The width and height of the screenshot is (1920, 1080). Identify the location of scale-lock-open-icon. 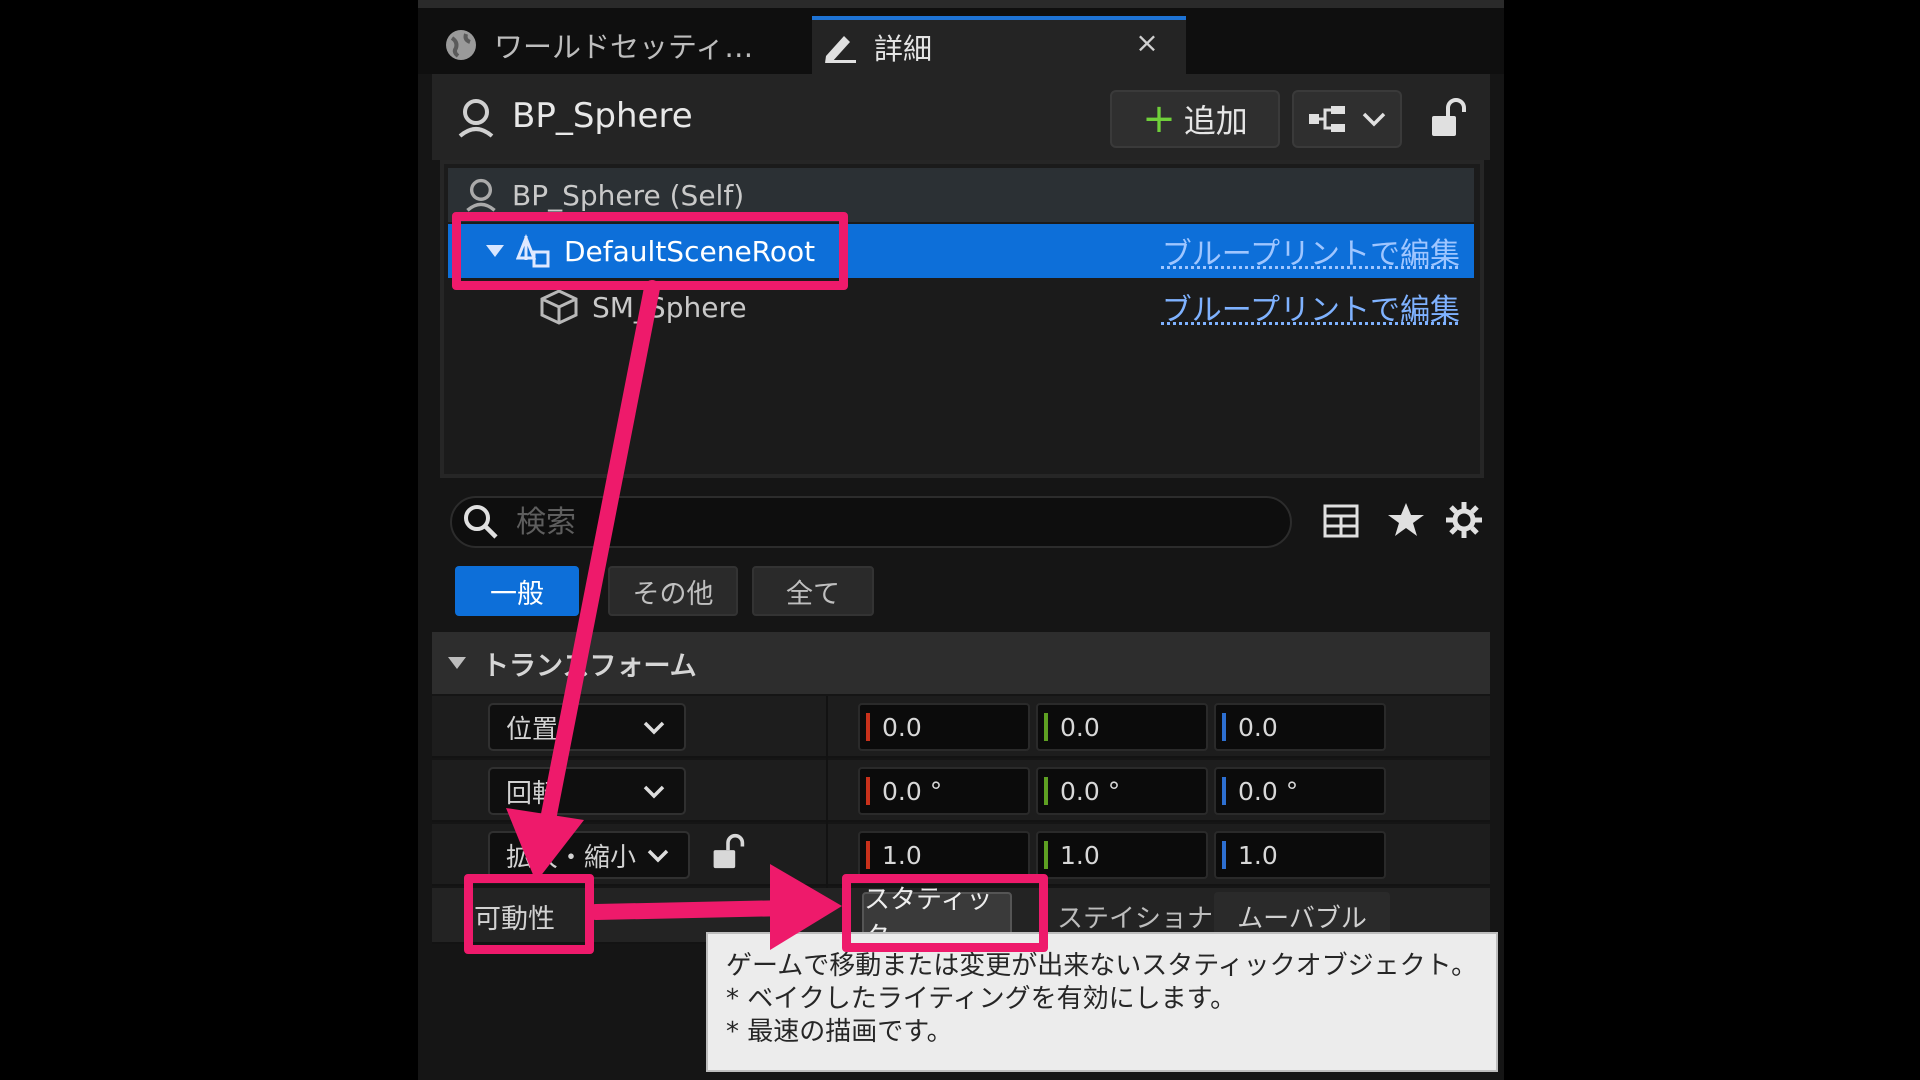
(728, 851).